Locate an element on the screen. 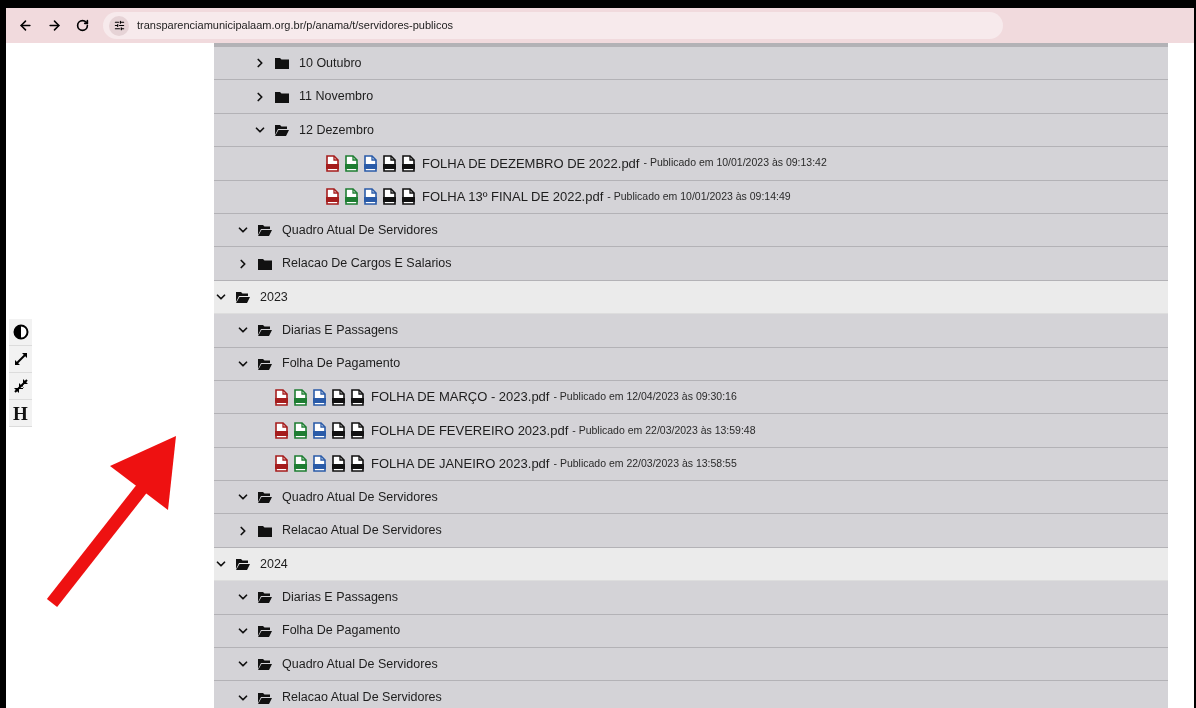 The width and height of the screenshot is (1196, 708). url-text: transparenciamunicipalaam.org.br/p/anama/t/servidores-publicos is located at coordinates (295, 26).